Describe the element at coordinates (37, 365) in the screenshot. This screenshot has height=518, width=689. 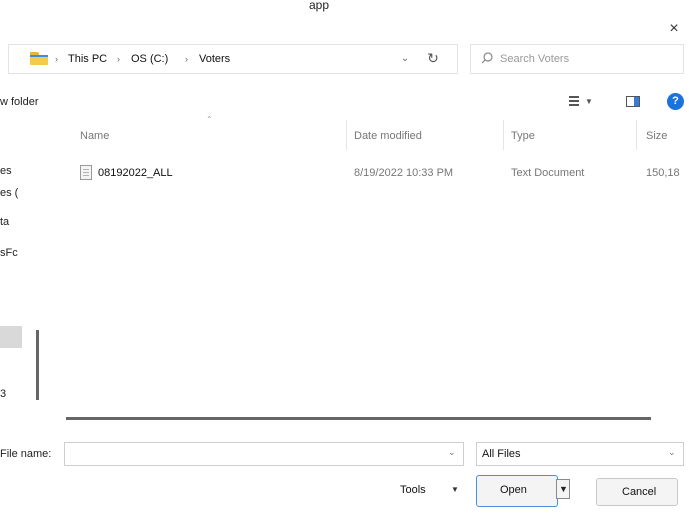
I see `nav-scrollbar-thumb` at that location.